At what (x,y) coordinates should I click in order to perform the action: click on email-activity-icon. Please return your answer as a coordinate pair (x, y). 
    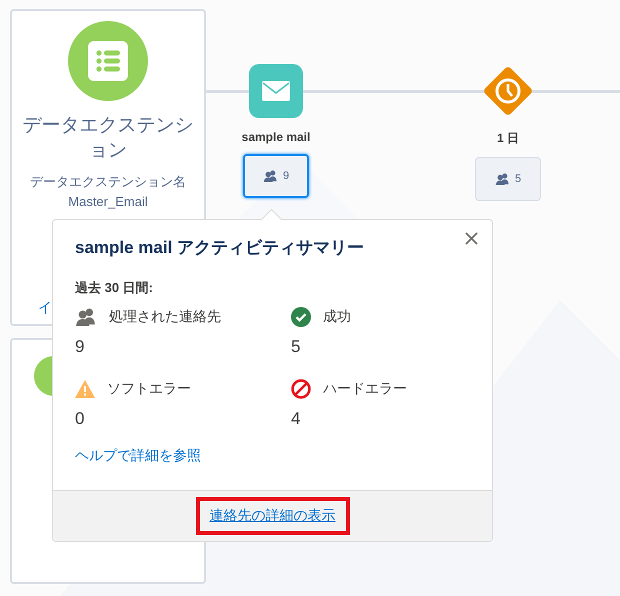
    Looking at the image, I should click on (276, 91).